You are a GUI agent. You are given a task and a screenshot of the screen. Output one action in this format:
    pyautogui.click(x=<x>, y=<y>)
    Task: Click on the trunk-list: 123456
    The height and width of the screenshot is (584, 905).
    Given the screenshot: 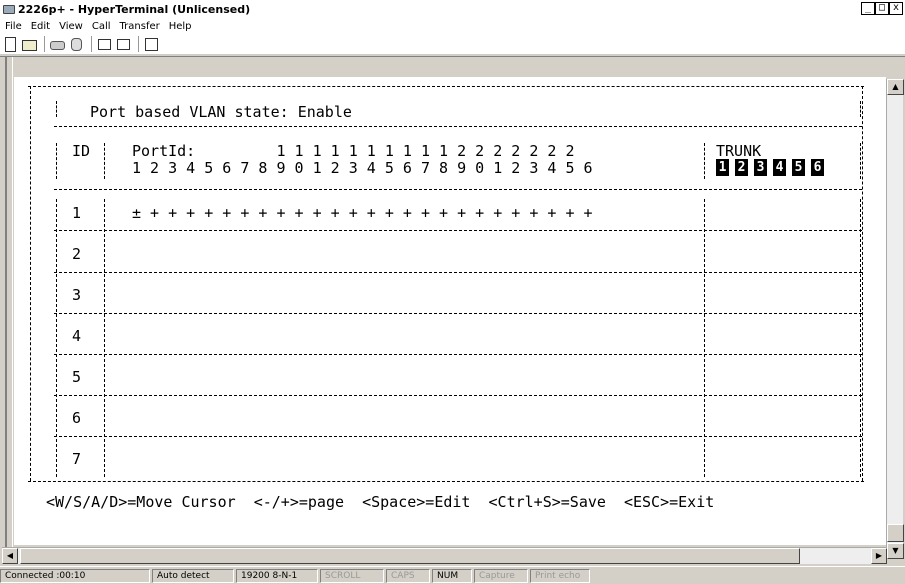 What is the action you would take?
    pyautogui.click(x=773, y=167)
    